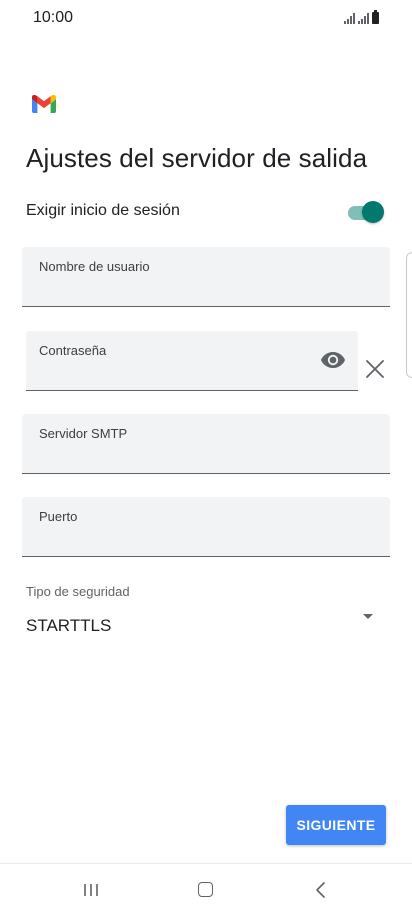 The height and width of the screenshot is (915, 412). Describe the element at coordinates (375, 369) in the screenshot. I see `close-icon` at that location.